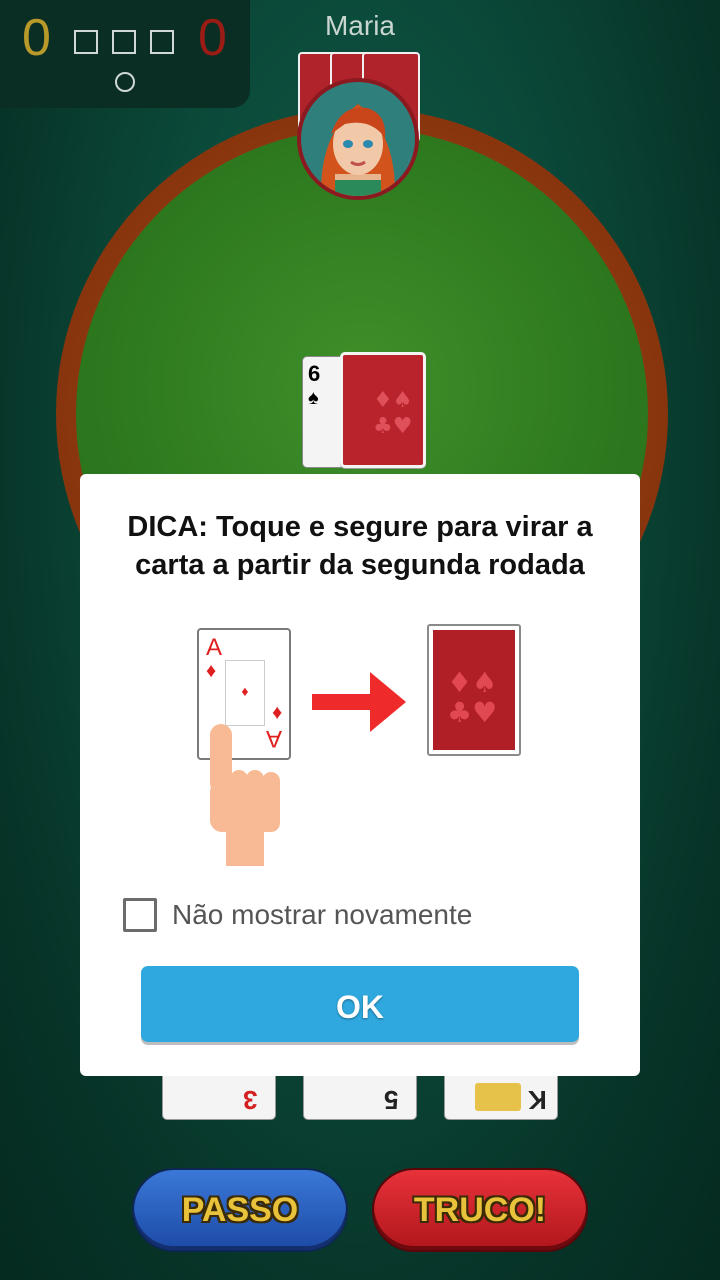  Describe the element at coordinates (359, 702) in the screenshot. I see `arrow-right-icon` at that location.